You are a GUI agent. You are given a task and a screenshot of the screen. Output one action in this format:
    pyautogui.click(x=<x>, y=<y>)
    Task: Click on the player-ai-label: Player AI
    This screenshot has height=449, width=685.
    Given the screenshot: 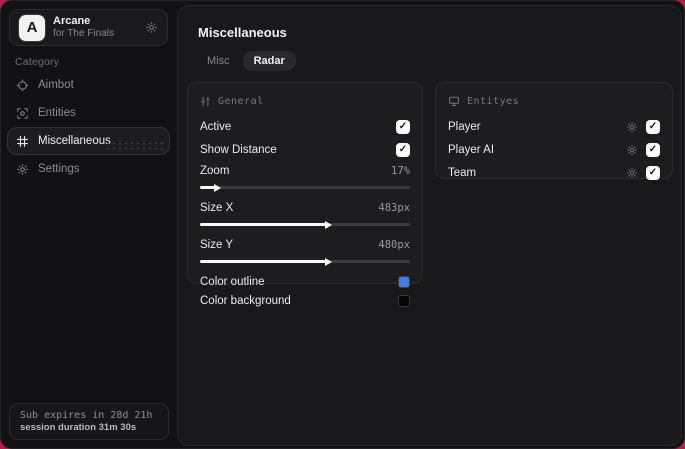 What is the action you would take?
    pyautogui.click(x=471, y=149)
    